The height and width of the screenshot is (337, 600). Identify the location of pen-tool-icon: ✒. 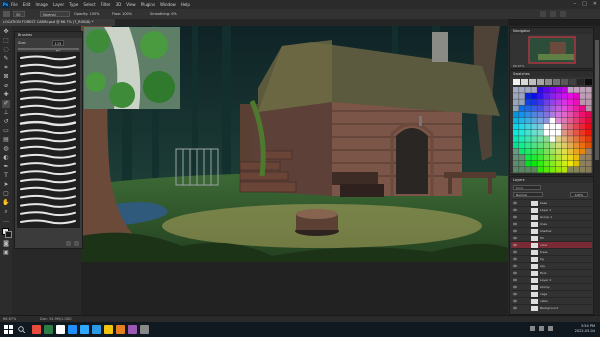
(6, 167).